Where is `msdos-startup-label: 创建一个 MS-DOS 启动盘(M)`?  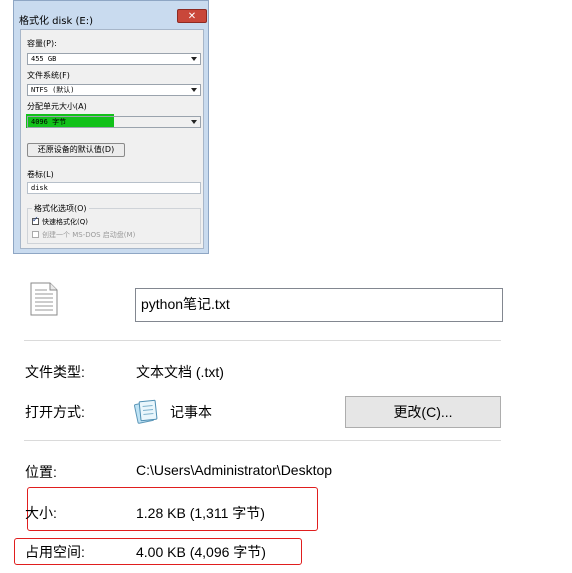 msdos-startup-label: 创建一个 MS-DOS 启动盘(M) is located at coordinates (89, 235).